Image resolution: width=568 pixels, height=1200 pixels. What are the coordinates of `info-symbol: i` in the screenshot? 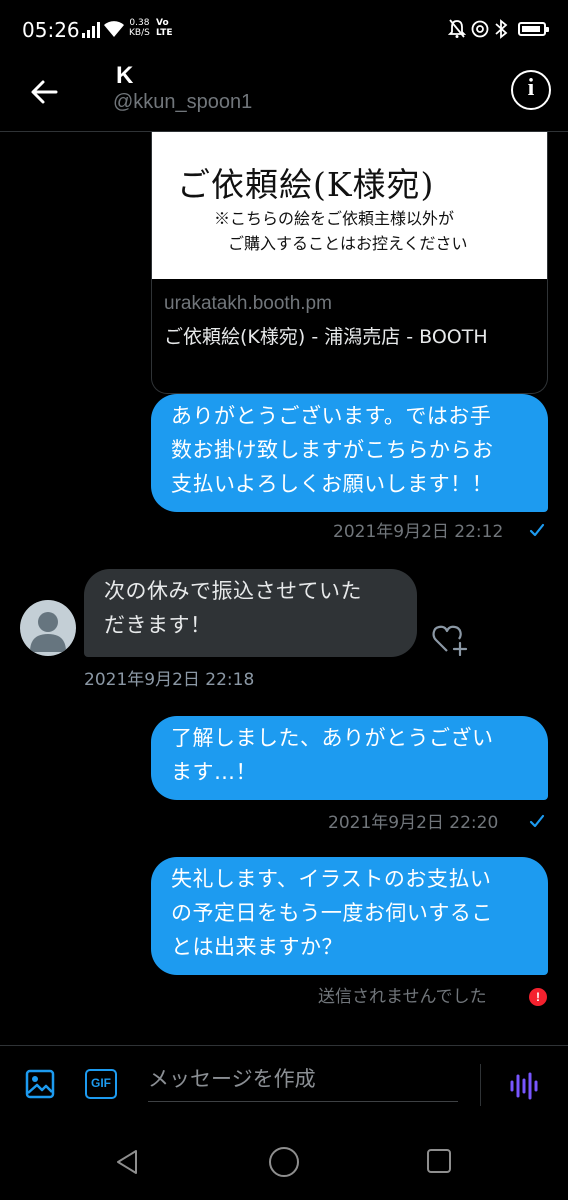 It's located at (531, 88).